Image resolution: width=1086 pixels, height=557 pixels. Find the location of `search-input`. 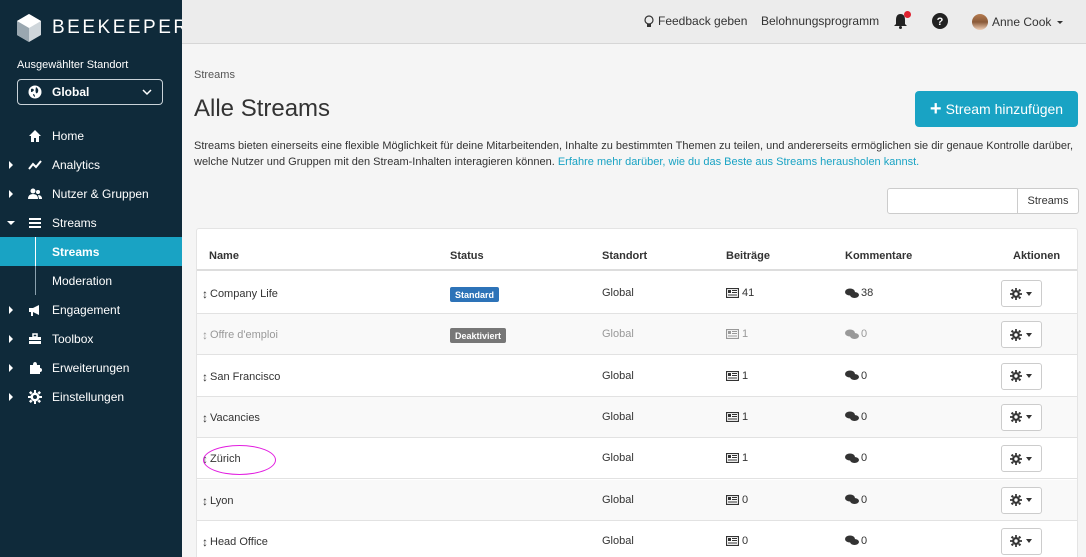

search-input is located at coordinates (952, 201).